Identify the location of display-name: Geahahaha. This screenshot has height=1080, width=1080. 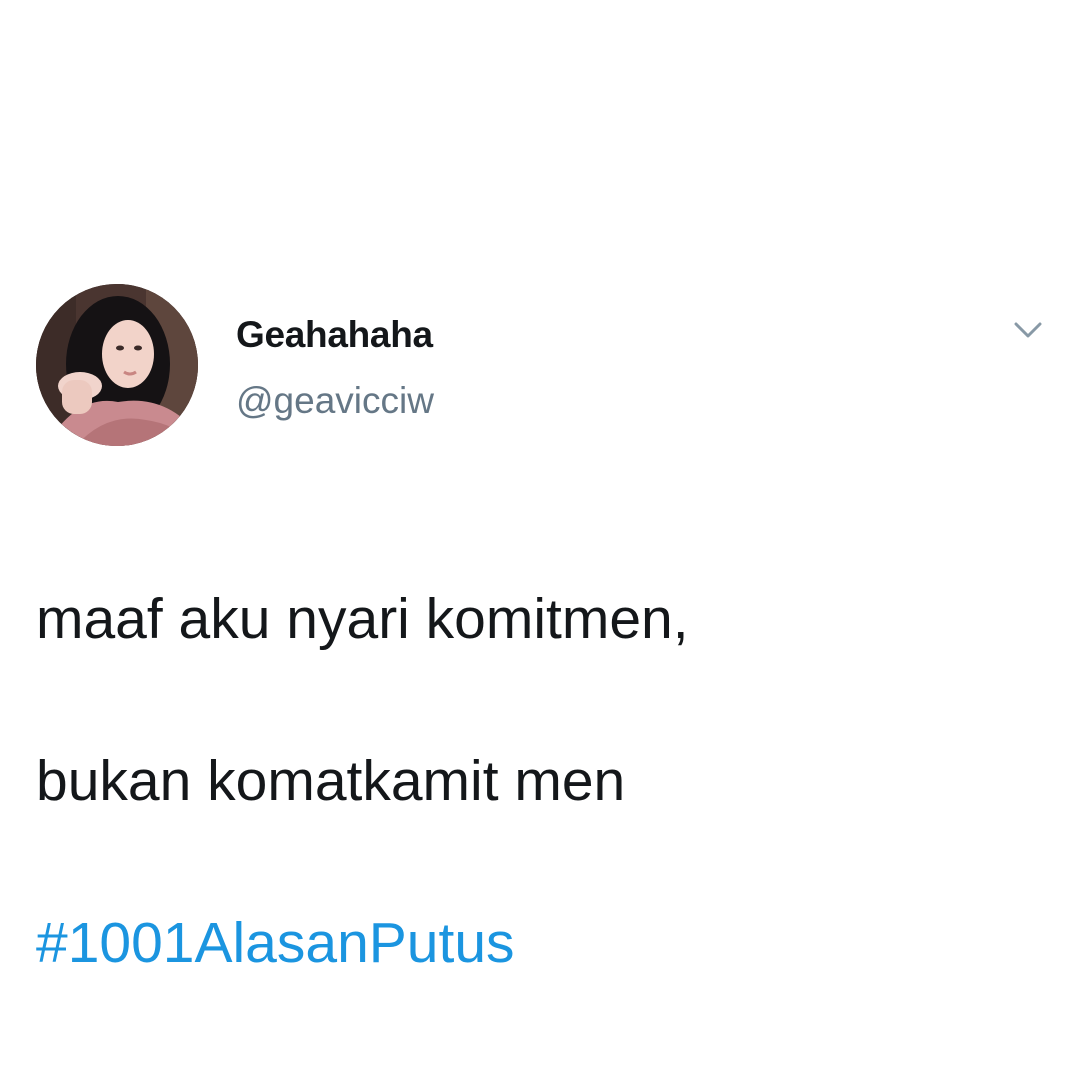
(334, 335).